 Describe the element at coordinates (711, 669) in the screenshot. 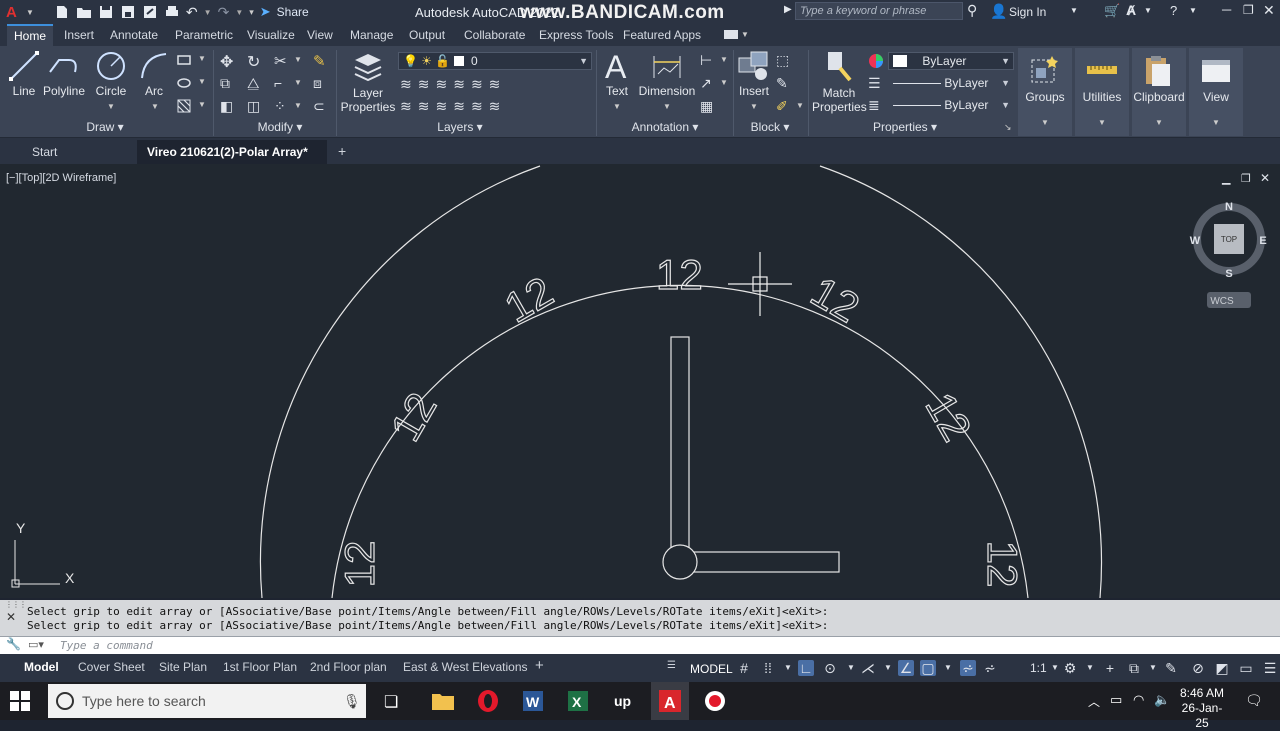

I see `model-space-button: MODEL` at that location.